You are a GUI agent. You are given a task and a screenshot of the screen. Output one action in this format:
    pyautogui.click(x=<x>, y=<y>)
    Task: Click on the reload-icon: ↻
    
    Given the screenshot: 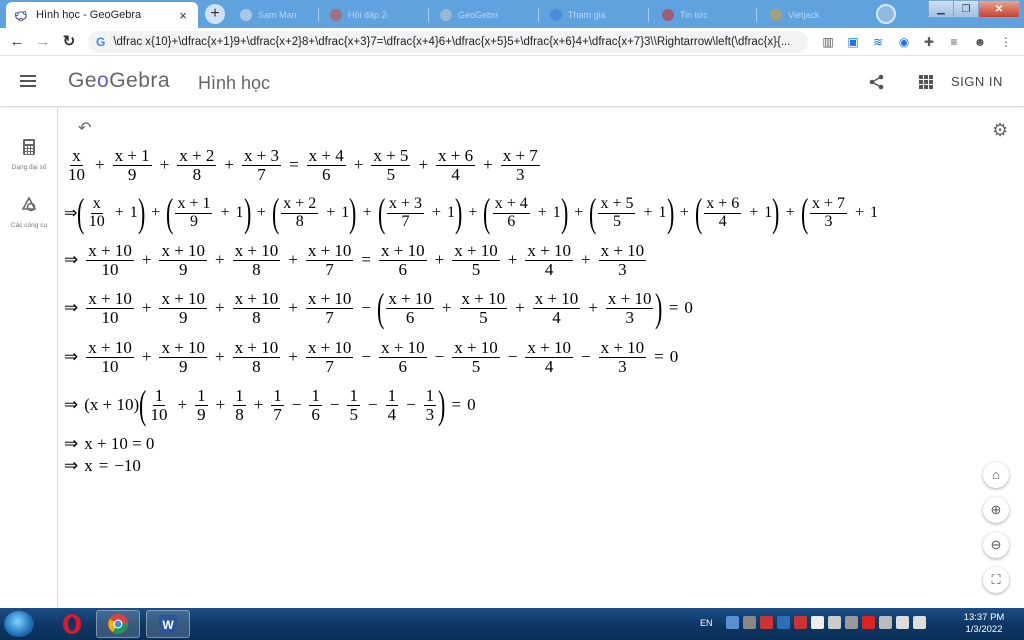 What is the action you would take?
    pyautogui.click(x=69, y=42)
    